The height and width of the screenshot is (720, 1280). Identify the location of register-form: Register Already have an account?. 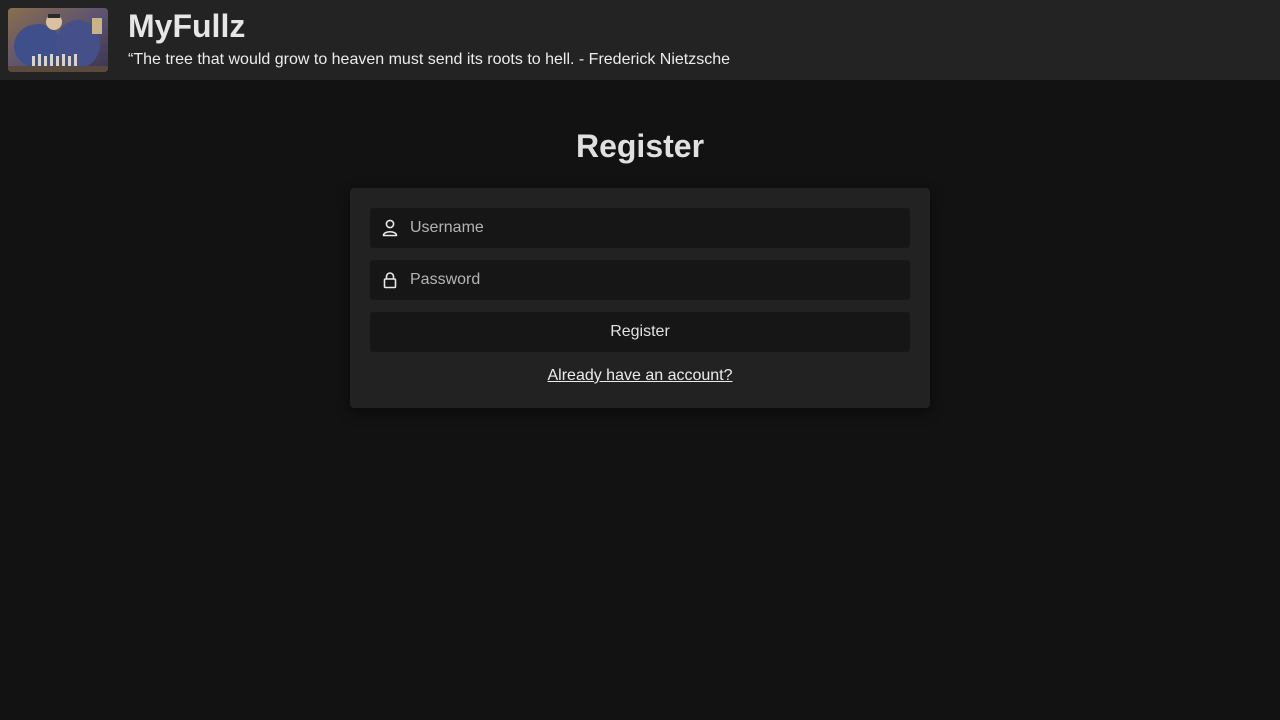
(640, 298).